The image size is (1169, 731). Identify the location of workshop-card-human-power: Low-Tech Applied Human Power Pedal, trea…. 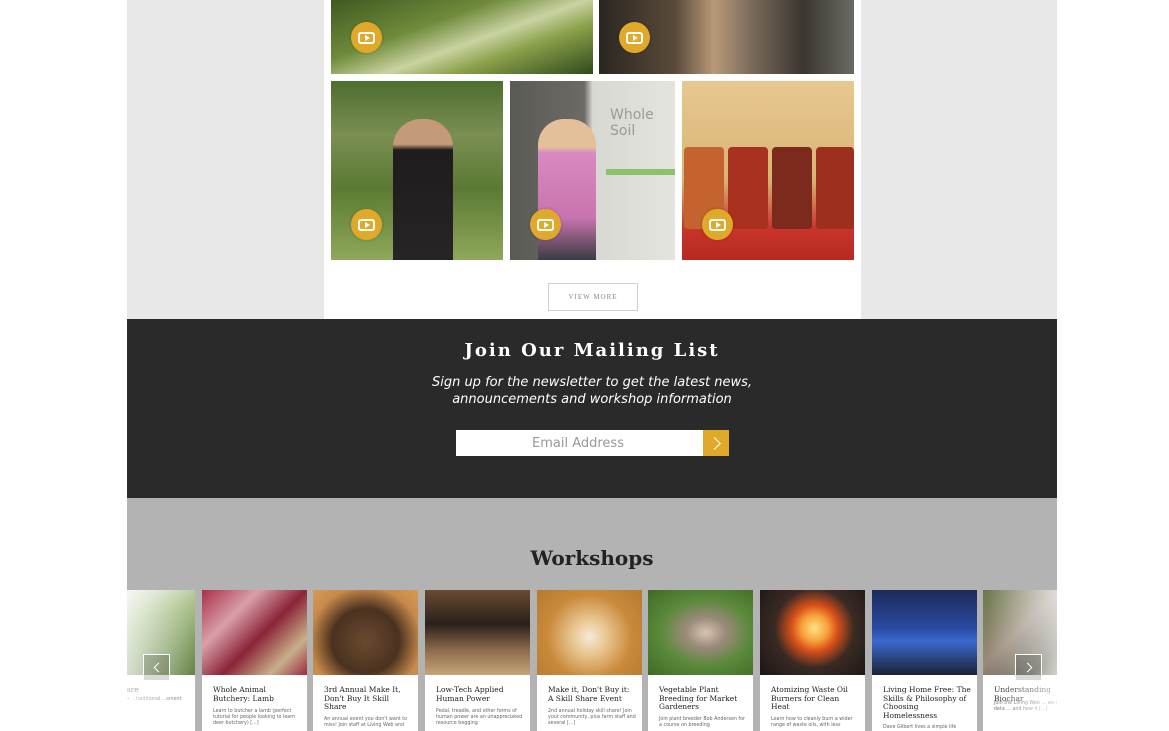
(477, 660).